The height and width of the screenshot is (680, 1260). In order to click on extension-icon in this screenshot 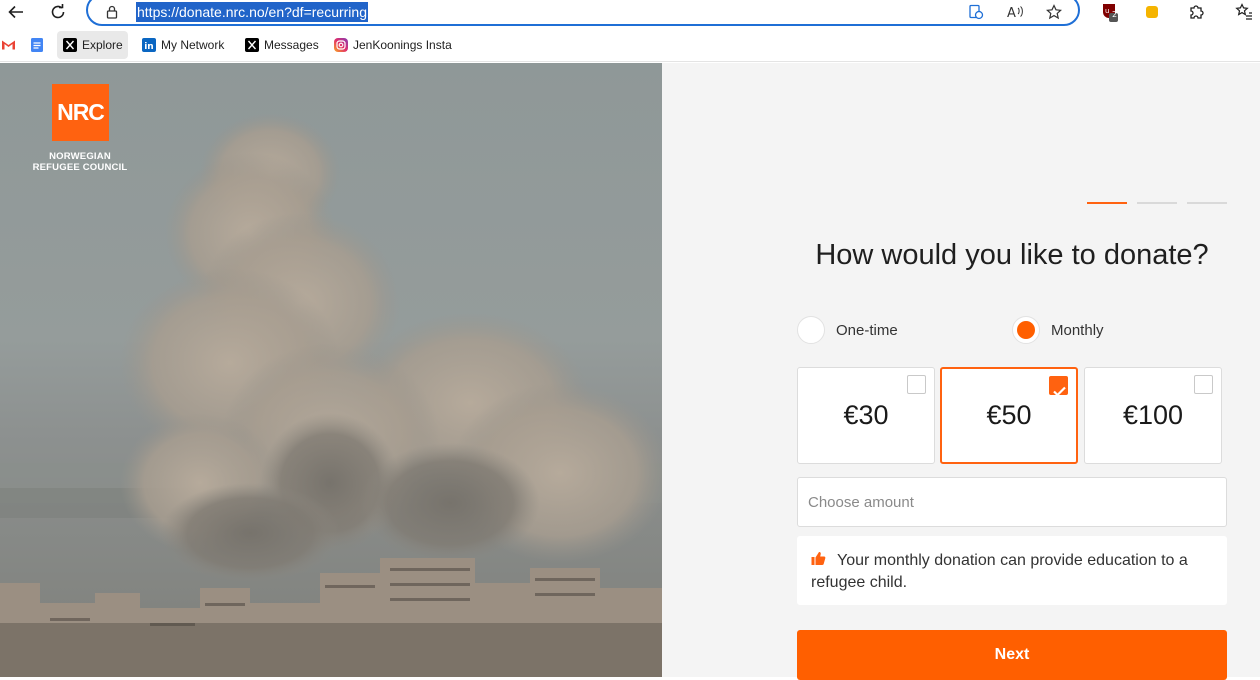, I will do `click(1152, 12)`.